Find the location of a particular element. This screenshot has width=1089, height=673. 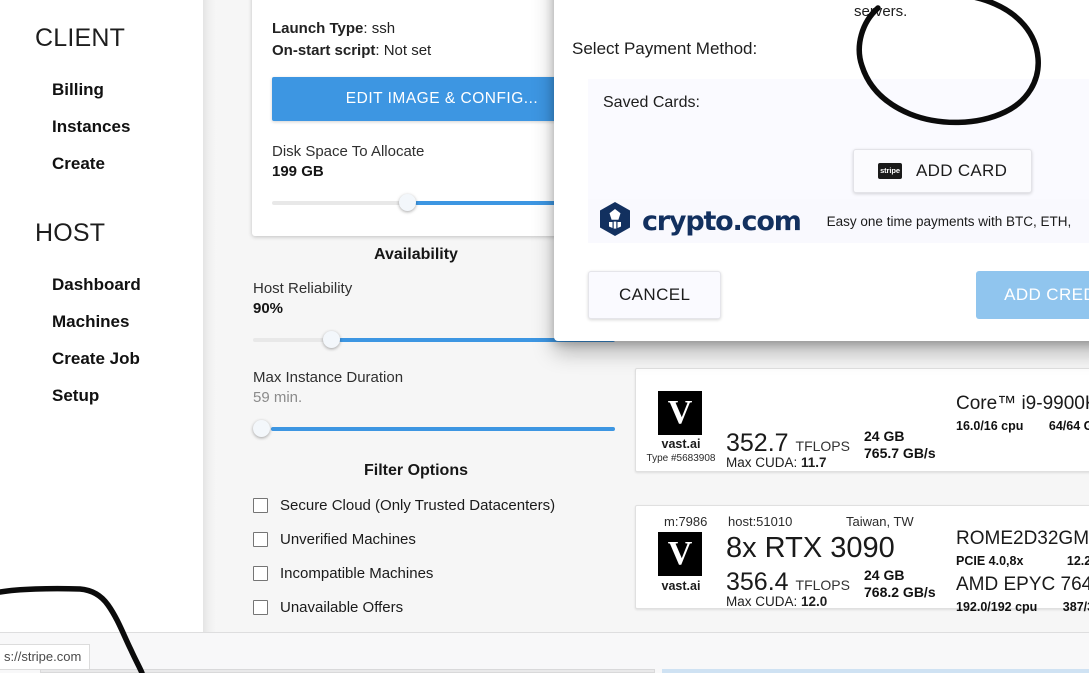

offer-tflops-value: 352.7 is located at coordinates (757, 443).